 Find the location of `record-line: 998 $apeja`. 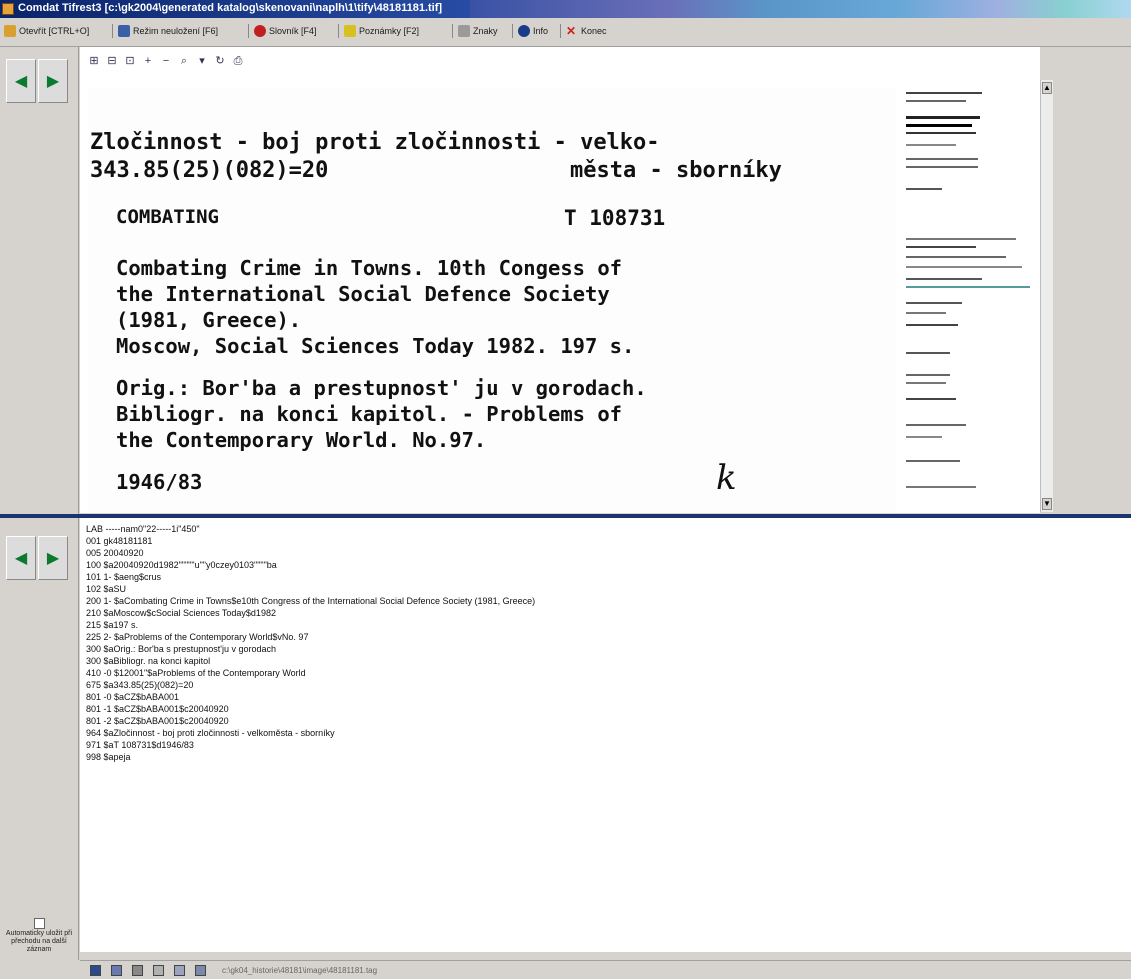

record-line: 998 $apeja is located at coordinates (108, 757).